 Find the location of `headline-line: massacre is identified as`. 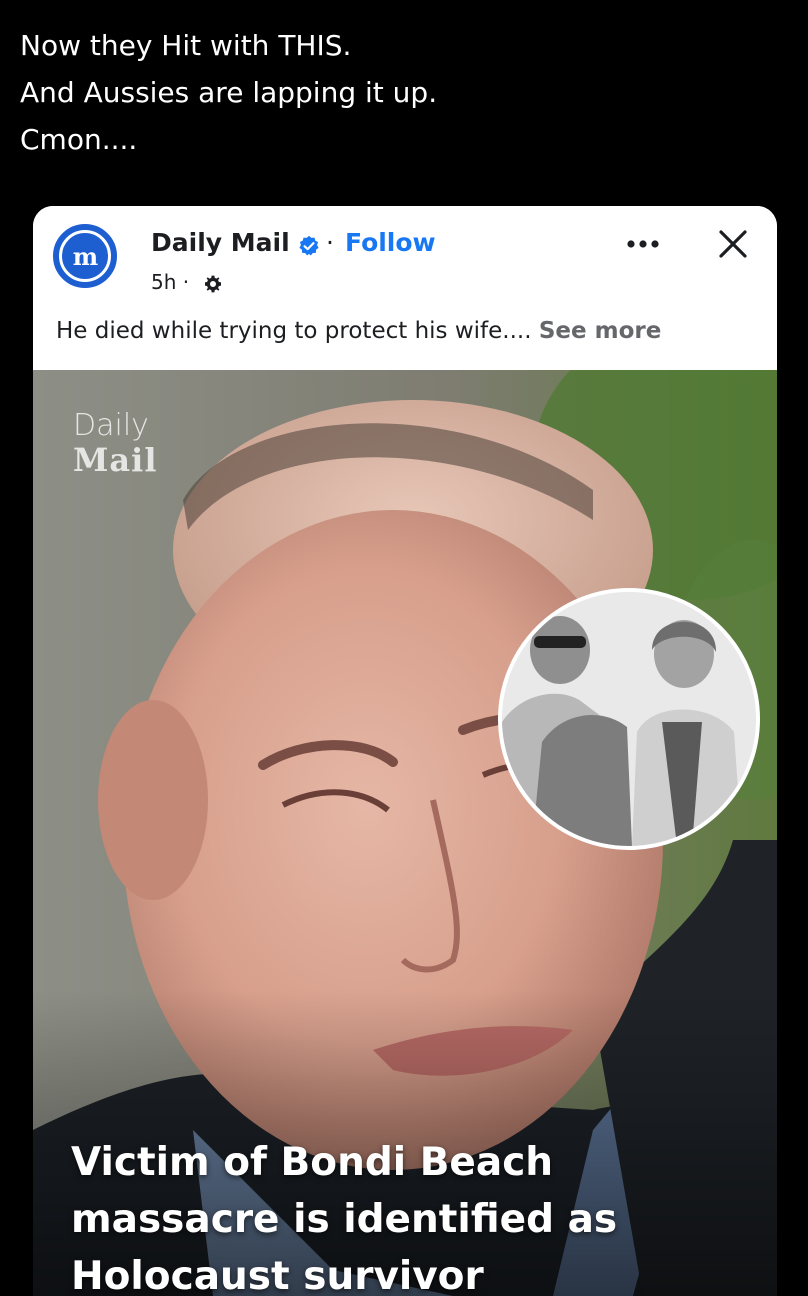

headline-line: massacre is identified as is located at coordinates (344, 1219).